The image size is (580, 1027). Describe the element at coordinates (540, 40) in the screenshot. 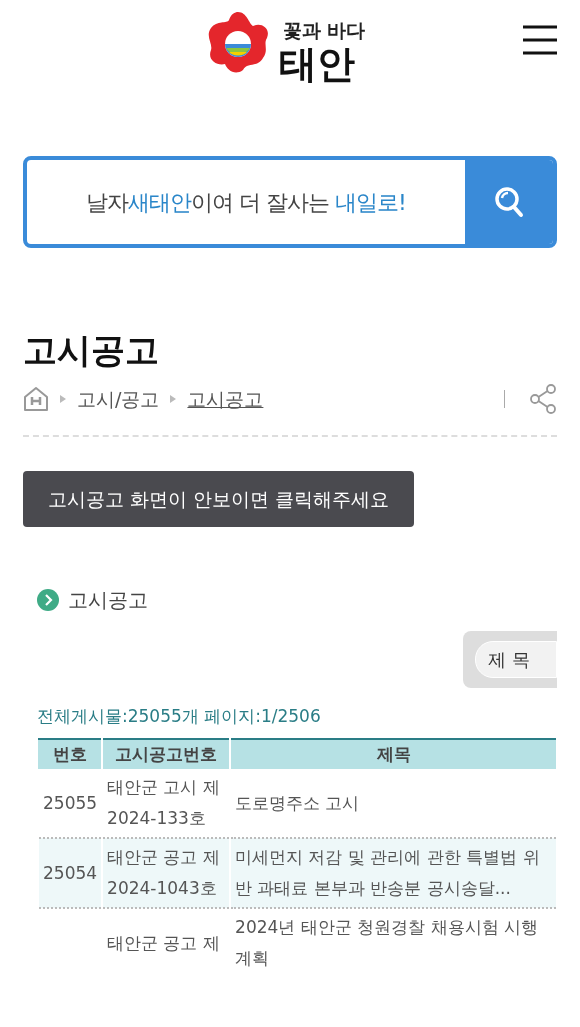

I see `menu-button` at that location.